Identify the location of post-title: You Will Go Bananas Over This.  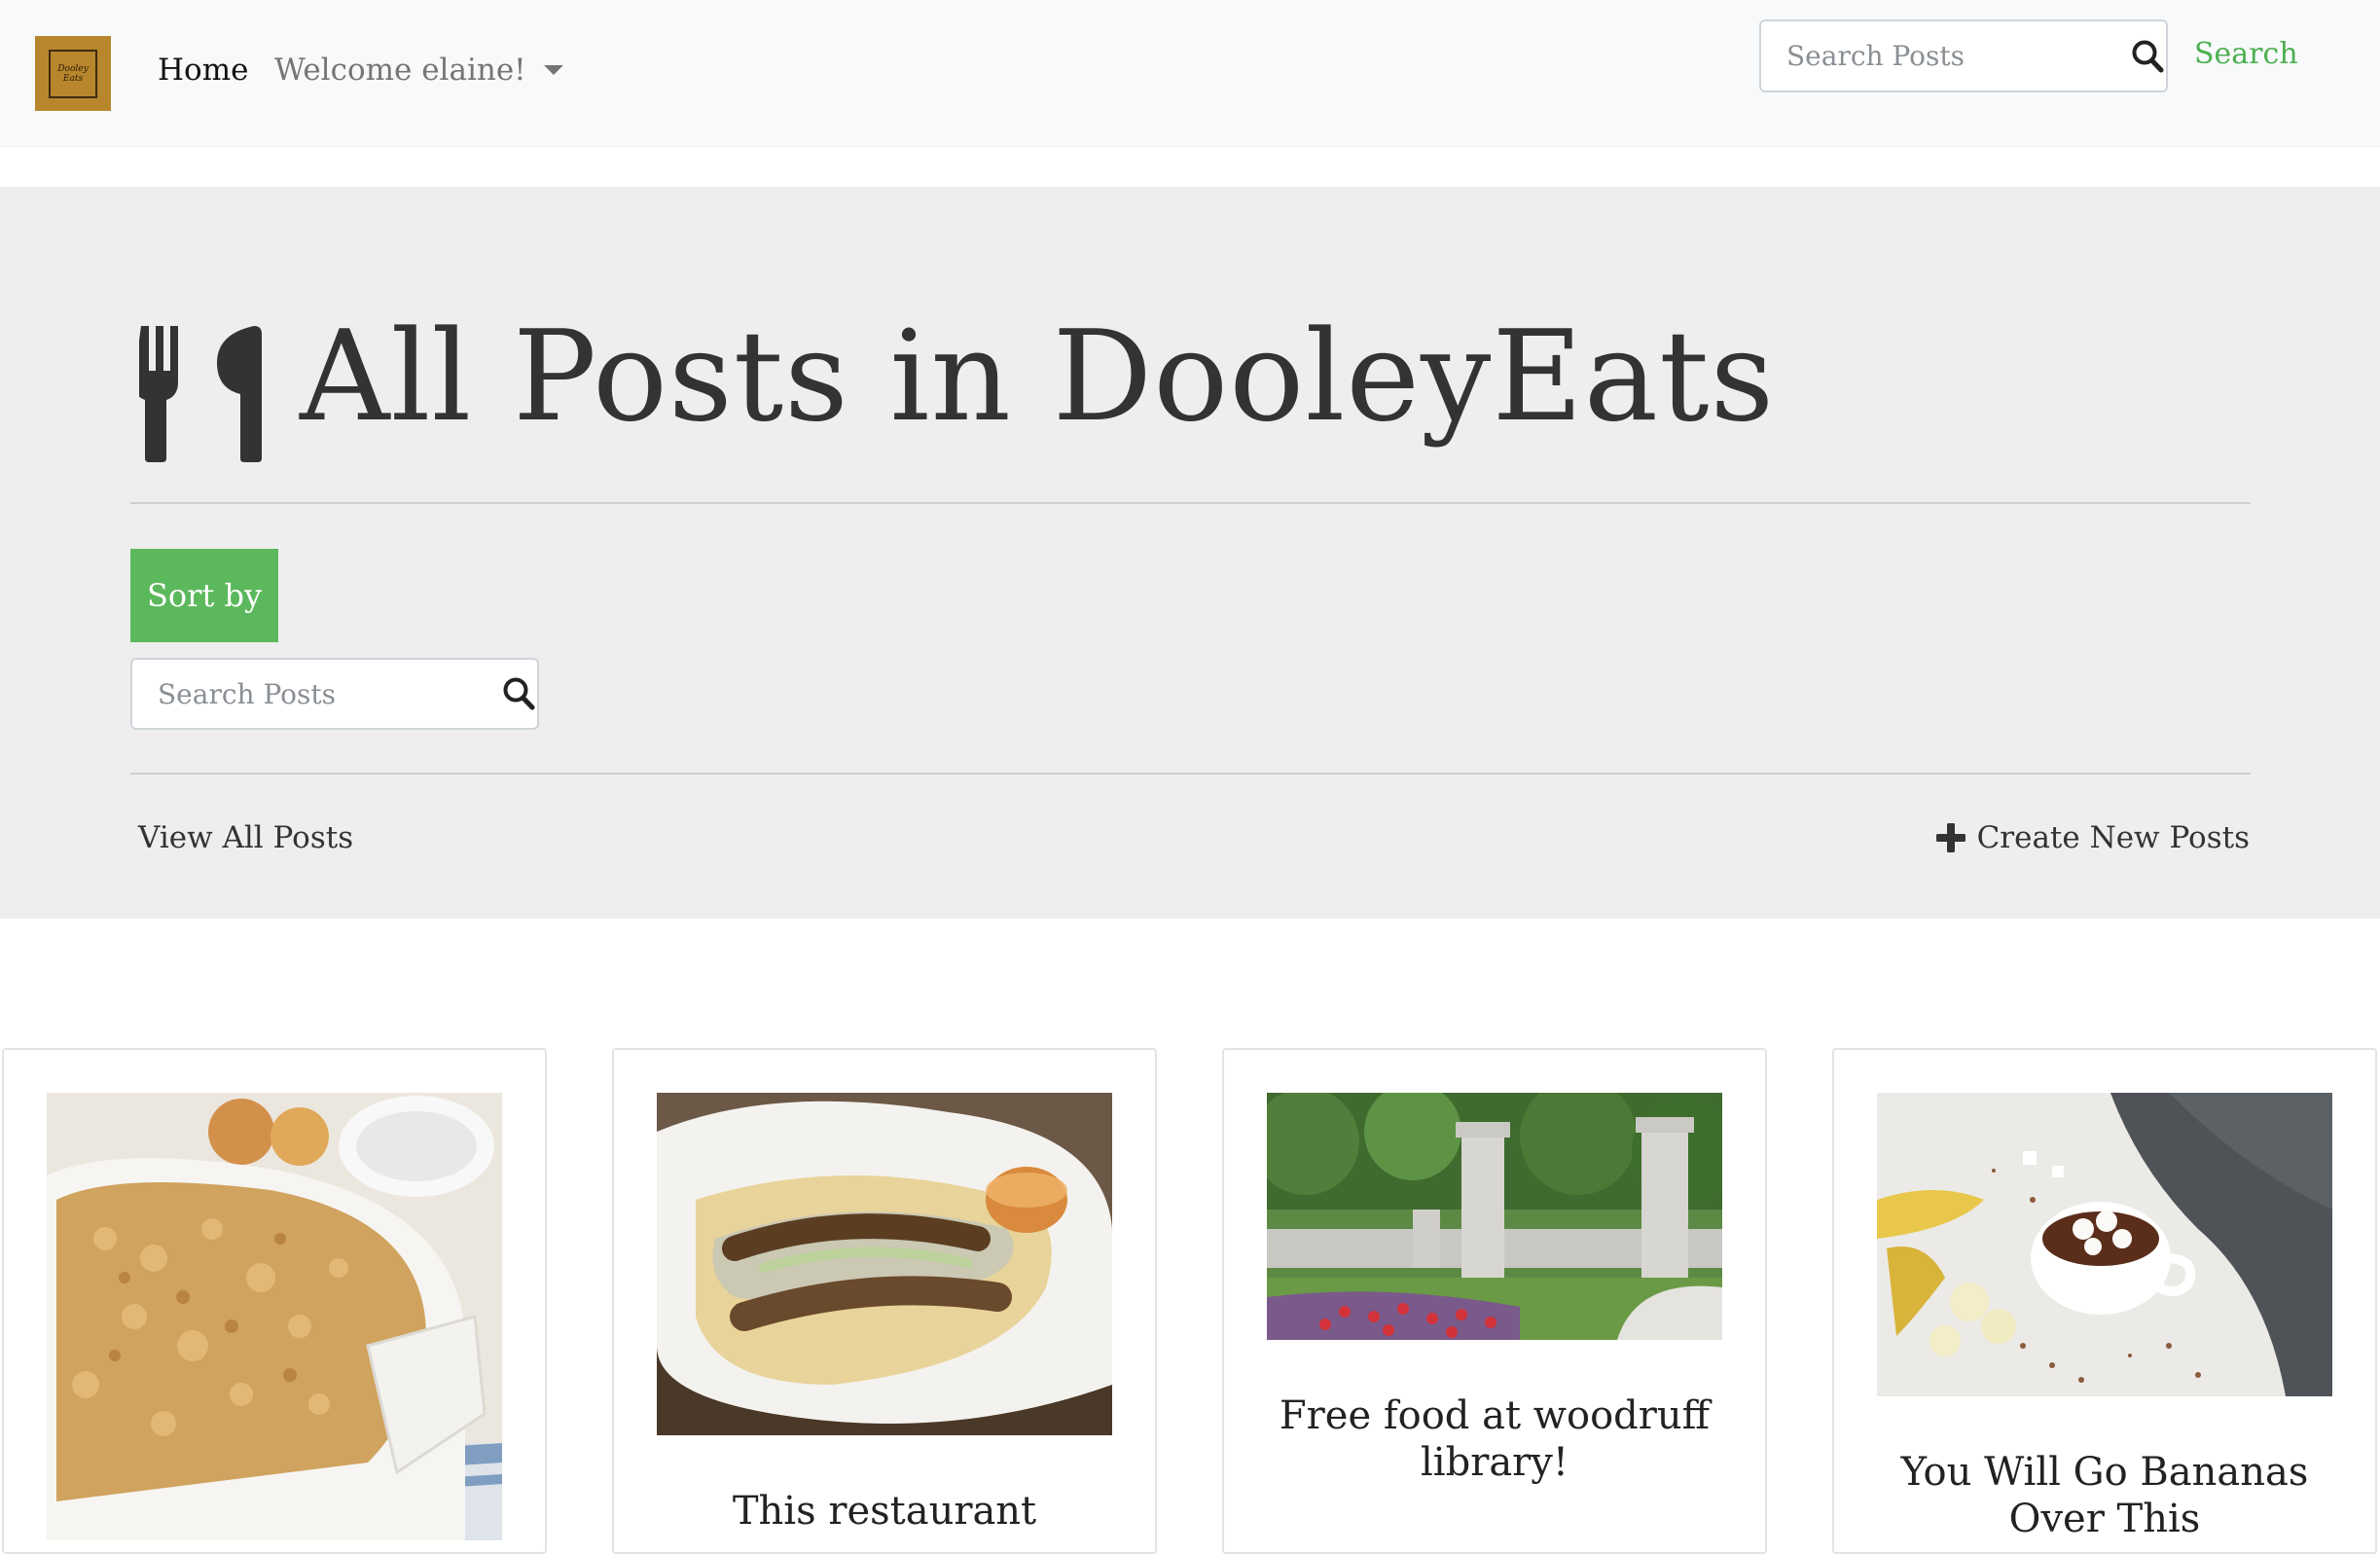
(2104, 1495).